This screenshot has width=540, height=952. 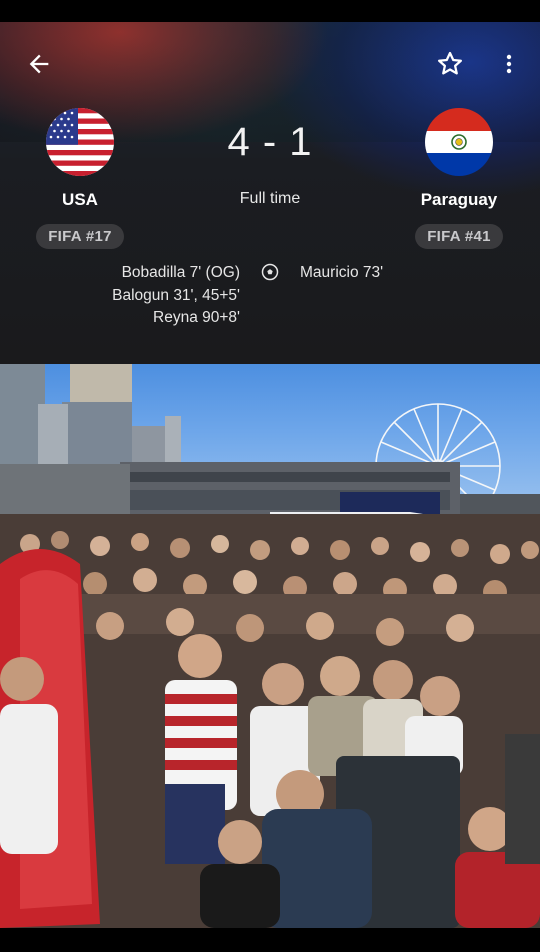 I want to click on status-bar, so click(x=270, y=11).